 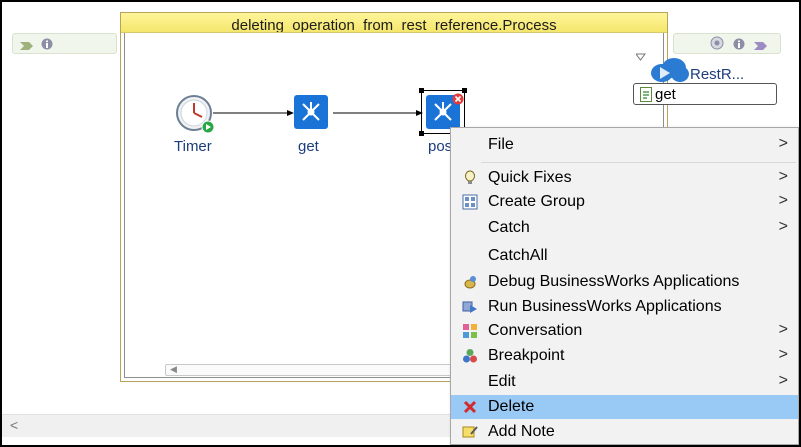 I want to click on operation-icon, so click(x=646, y=94).